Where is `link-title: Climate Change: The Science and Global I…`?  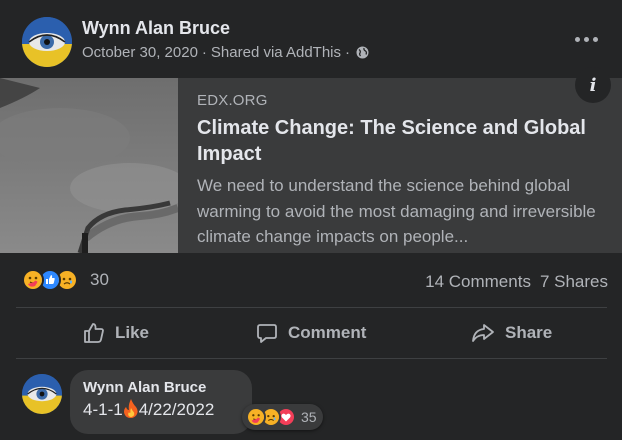 link-title: Climate Change: The Science and Global I… is located at coordinates (404, 141).